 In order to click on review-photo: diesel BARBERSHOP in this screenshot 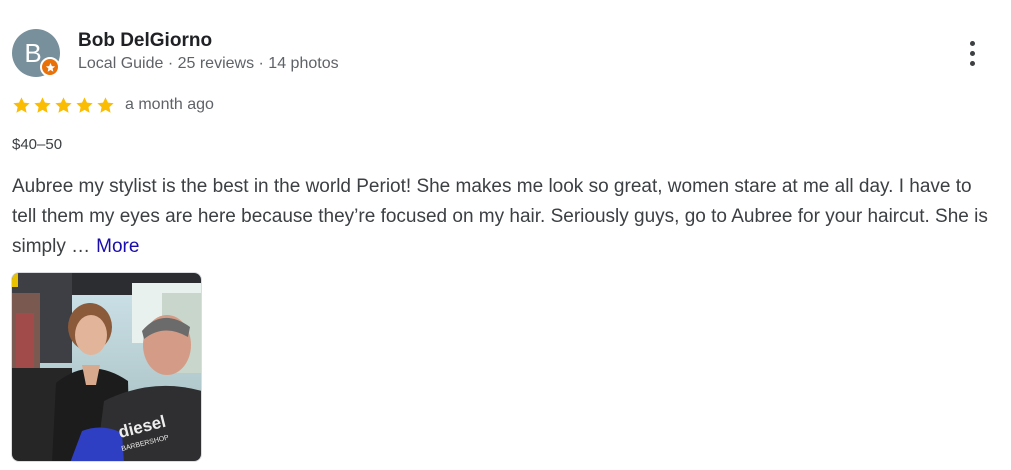, I will do `click(106, 367)`.